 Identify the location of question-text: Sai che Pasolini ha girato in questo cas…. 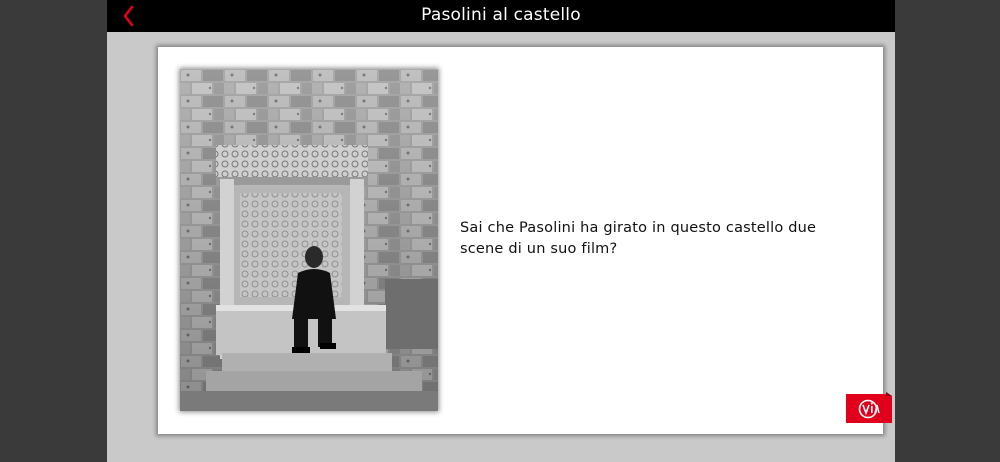
(638, 238).